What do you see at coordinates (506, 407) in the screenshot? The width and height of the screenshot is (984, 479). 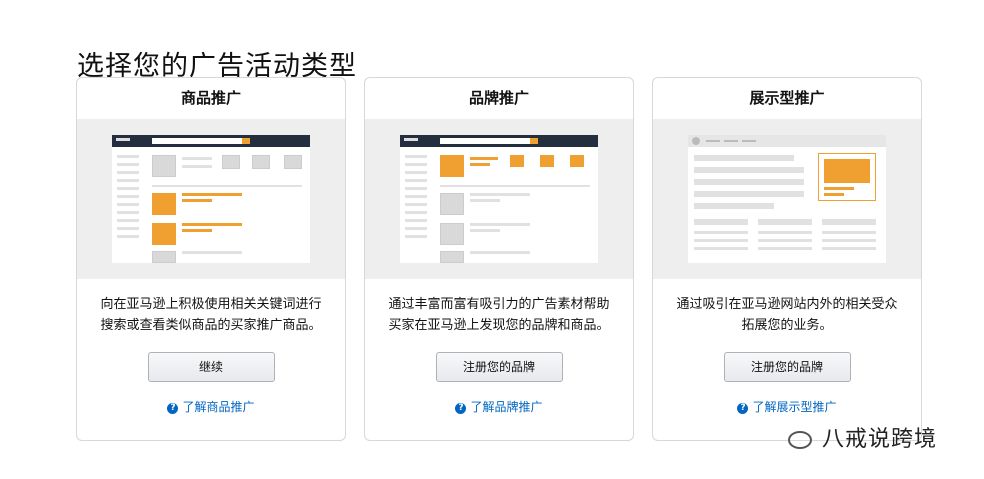 I see `learn-more-label: 了解品牌推广` at bounding box center [506, 407].